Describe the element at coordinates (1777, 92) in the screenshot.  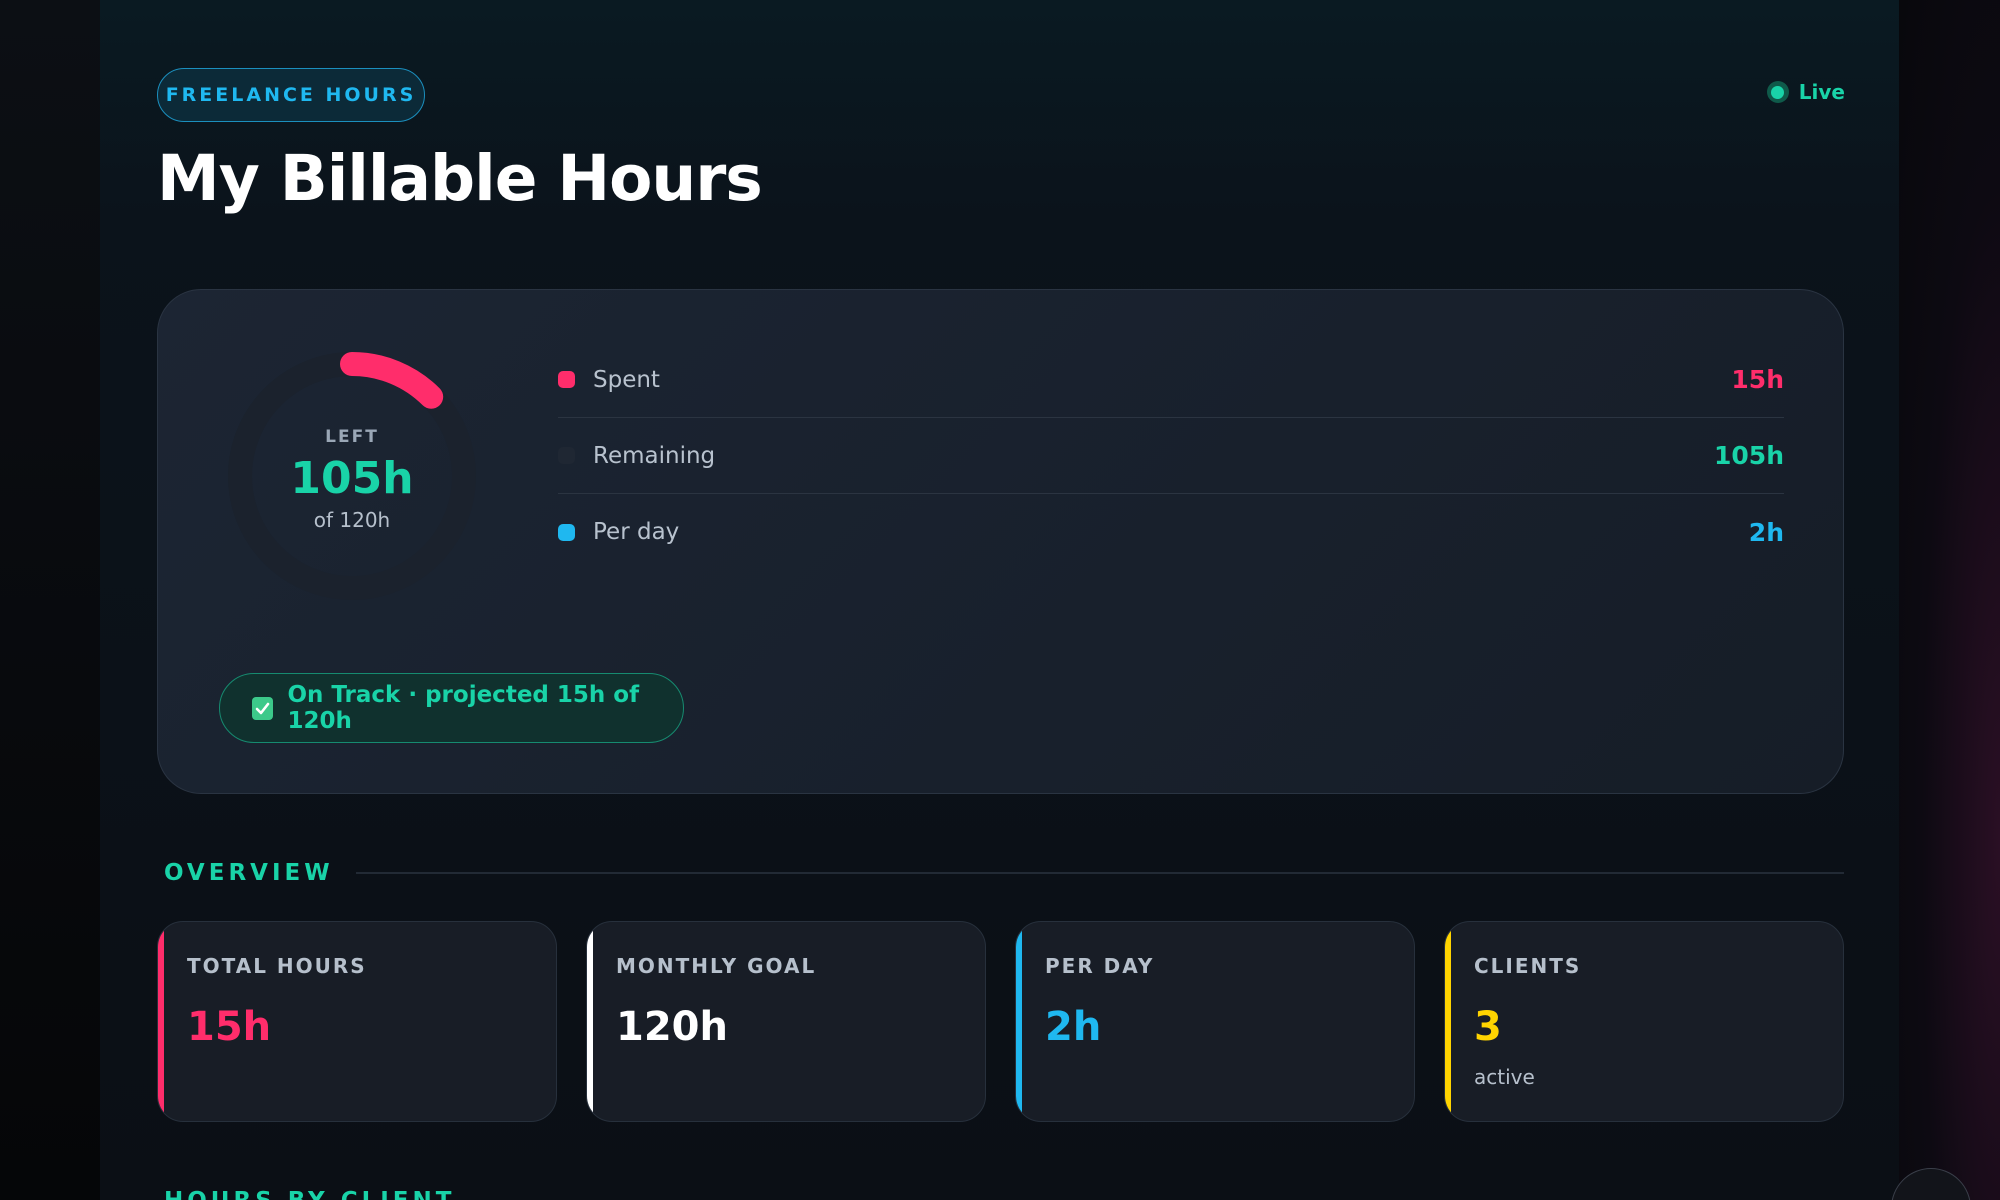
I see `live-dot-icon` at that location.